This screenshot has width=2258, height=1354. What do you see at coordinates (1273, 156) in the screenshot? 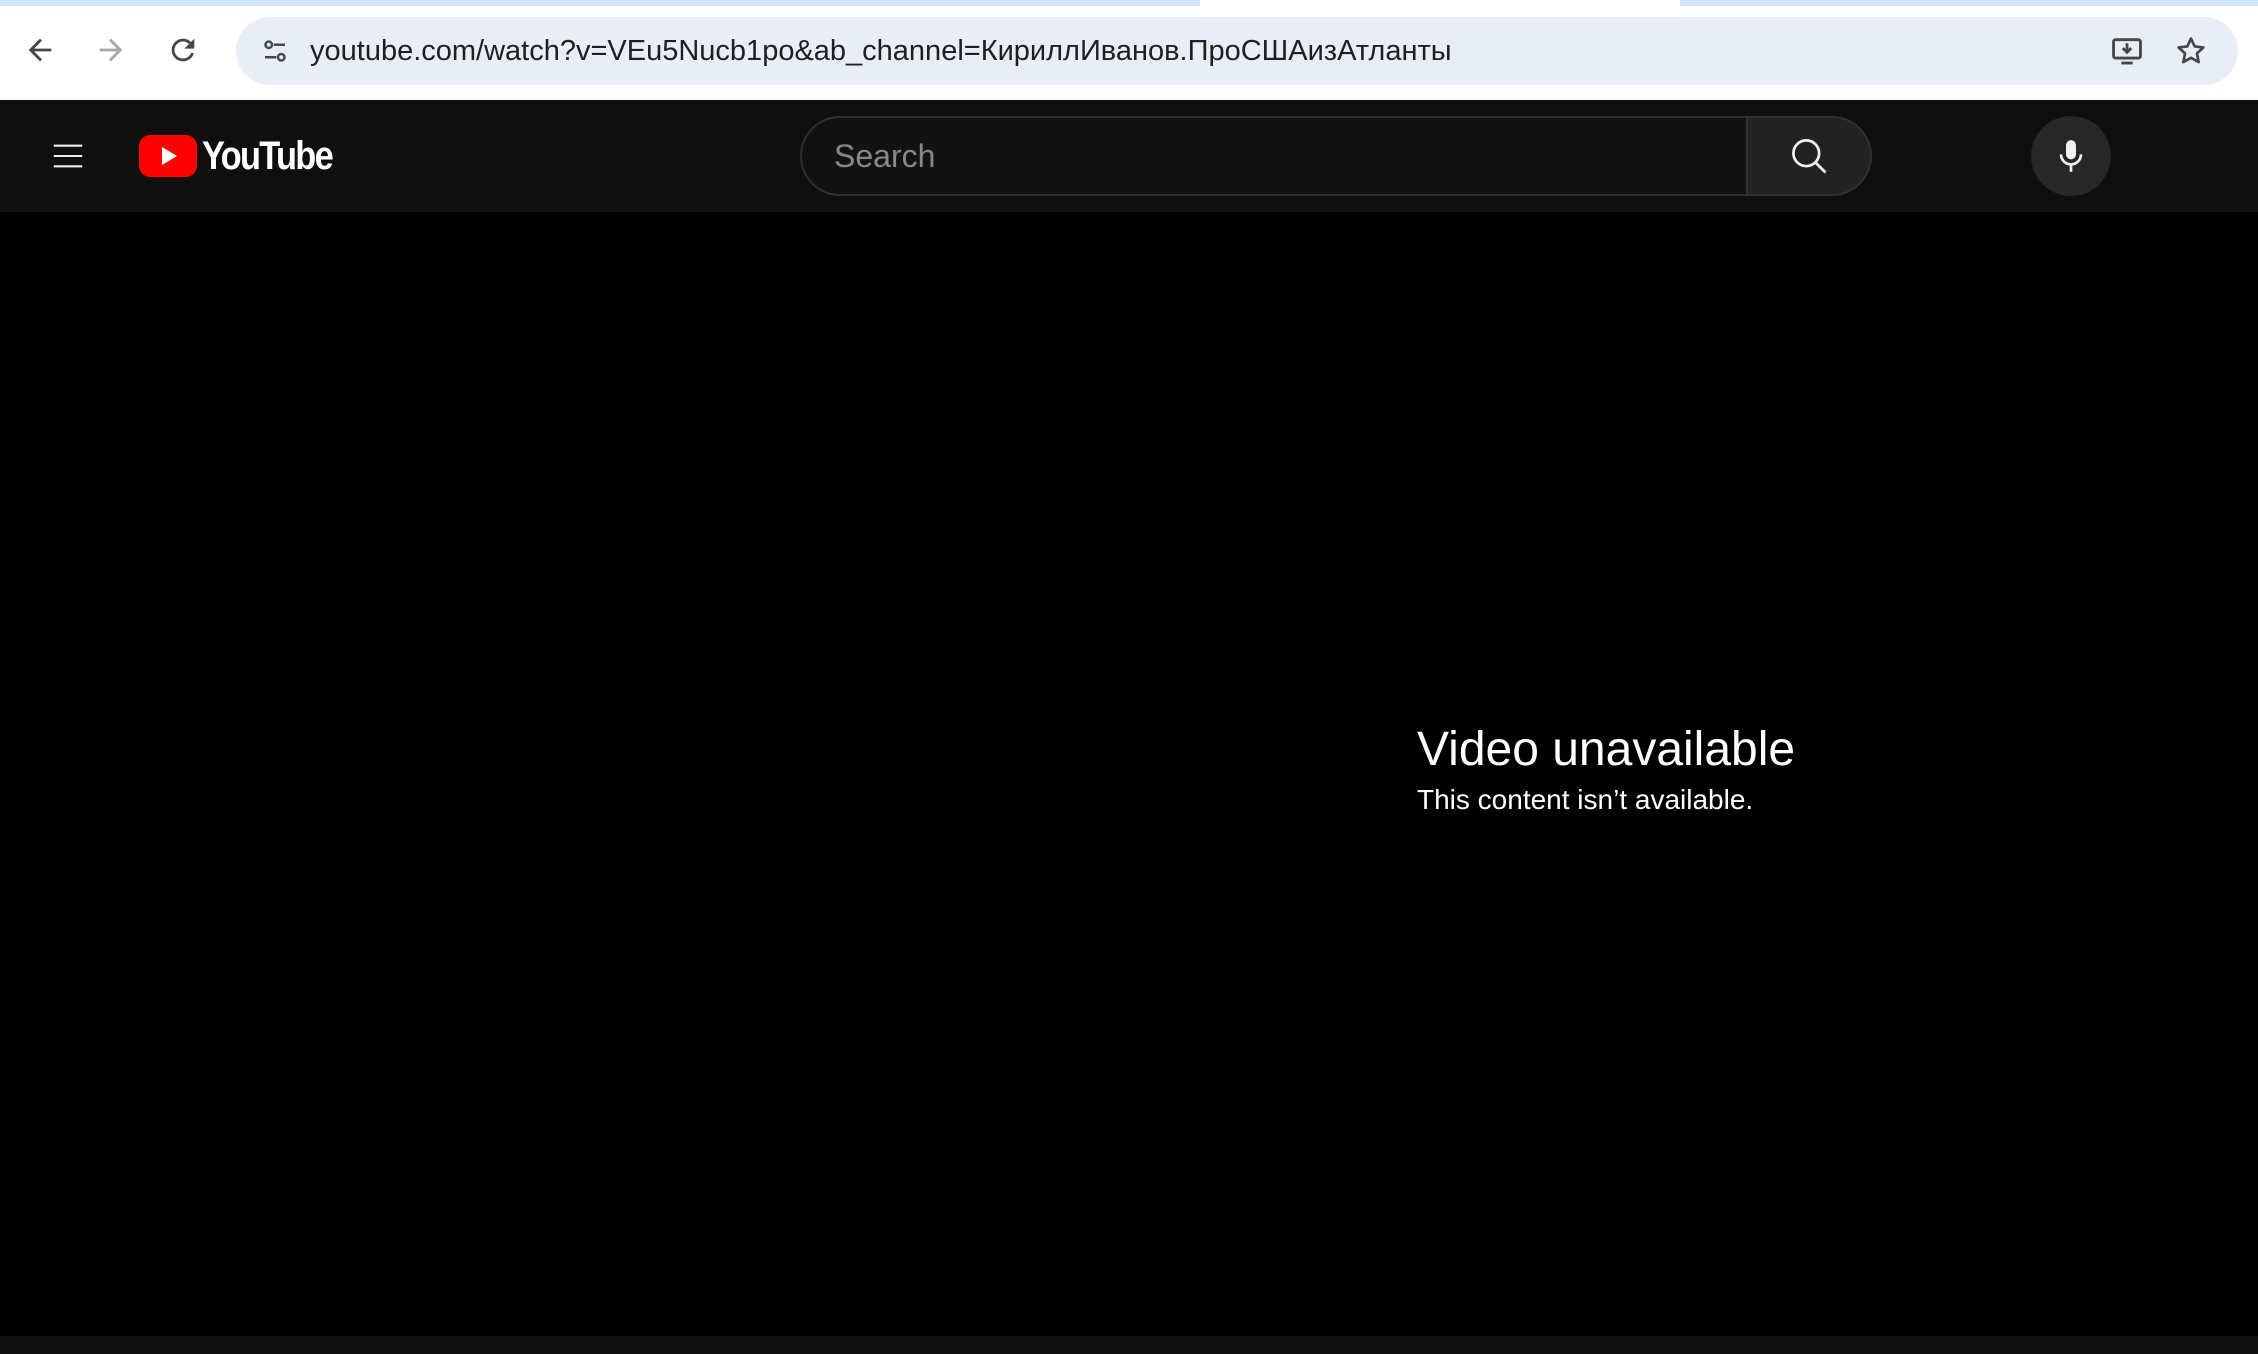
I see `search-input` at bounding box center [1273, 156].